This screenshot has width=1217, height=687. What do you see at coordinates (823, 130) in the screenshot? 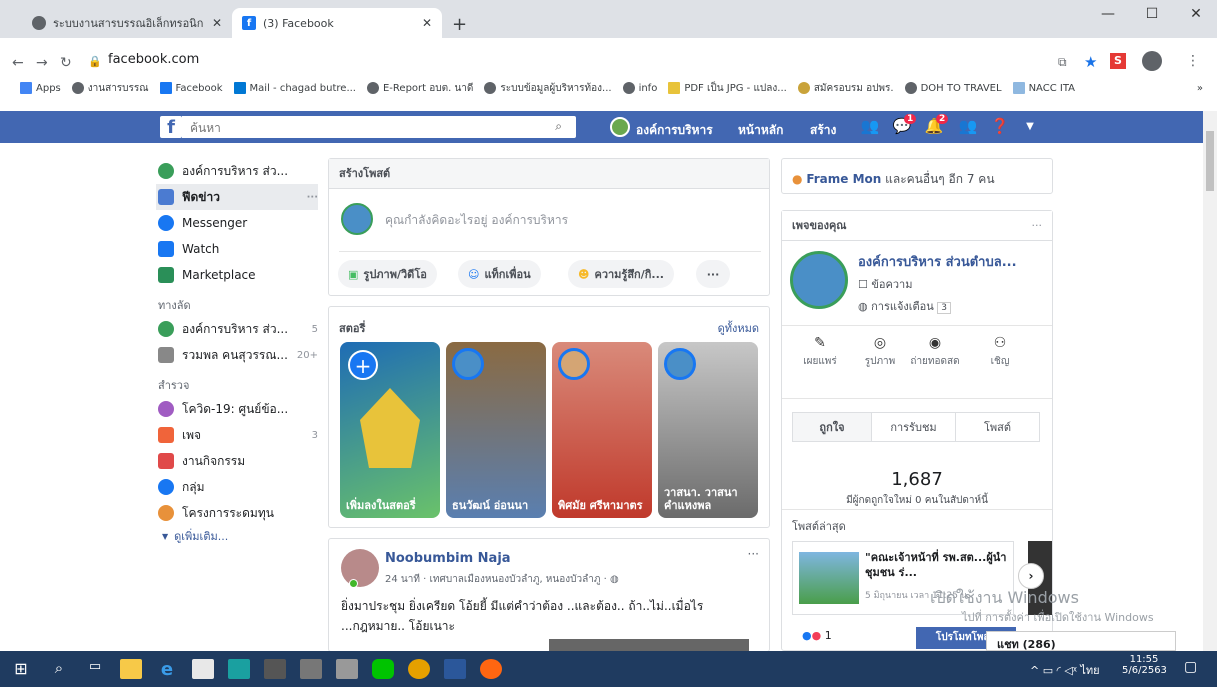
I see `create-link: สร้าง` at bounding box center [823, 130].